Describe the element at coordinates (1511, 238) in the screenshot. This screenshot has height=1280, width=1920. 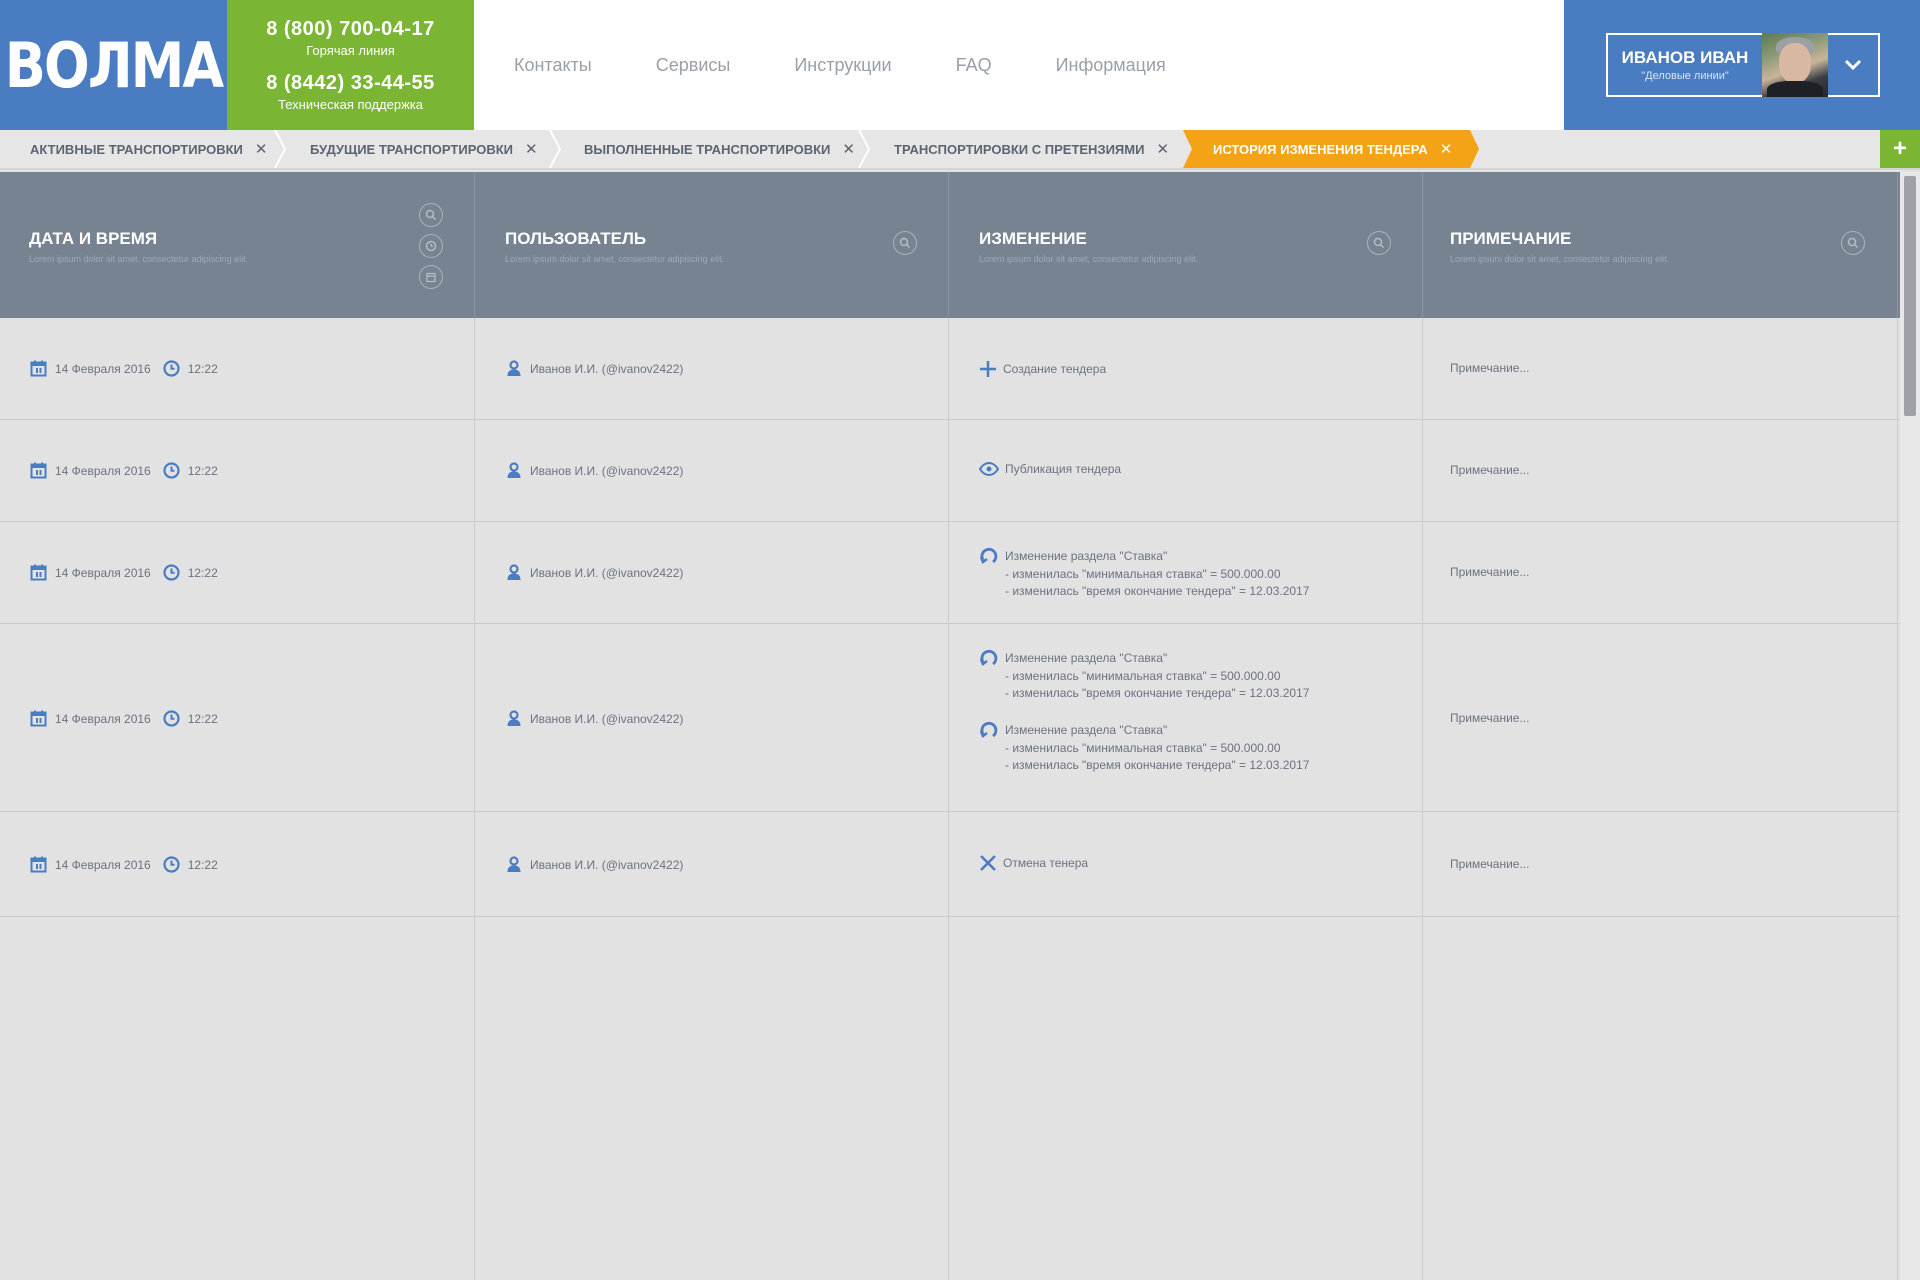
I see `column-title: ПРИМЕЧАНИЕ` at that location.